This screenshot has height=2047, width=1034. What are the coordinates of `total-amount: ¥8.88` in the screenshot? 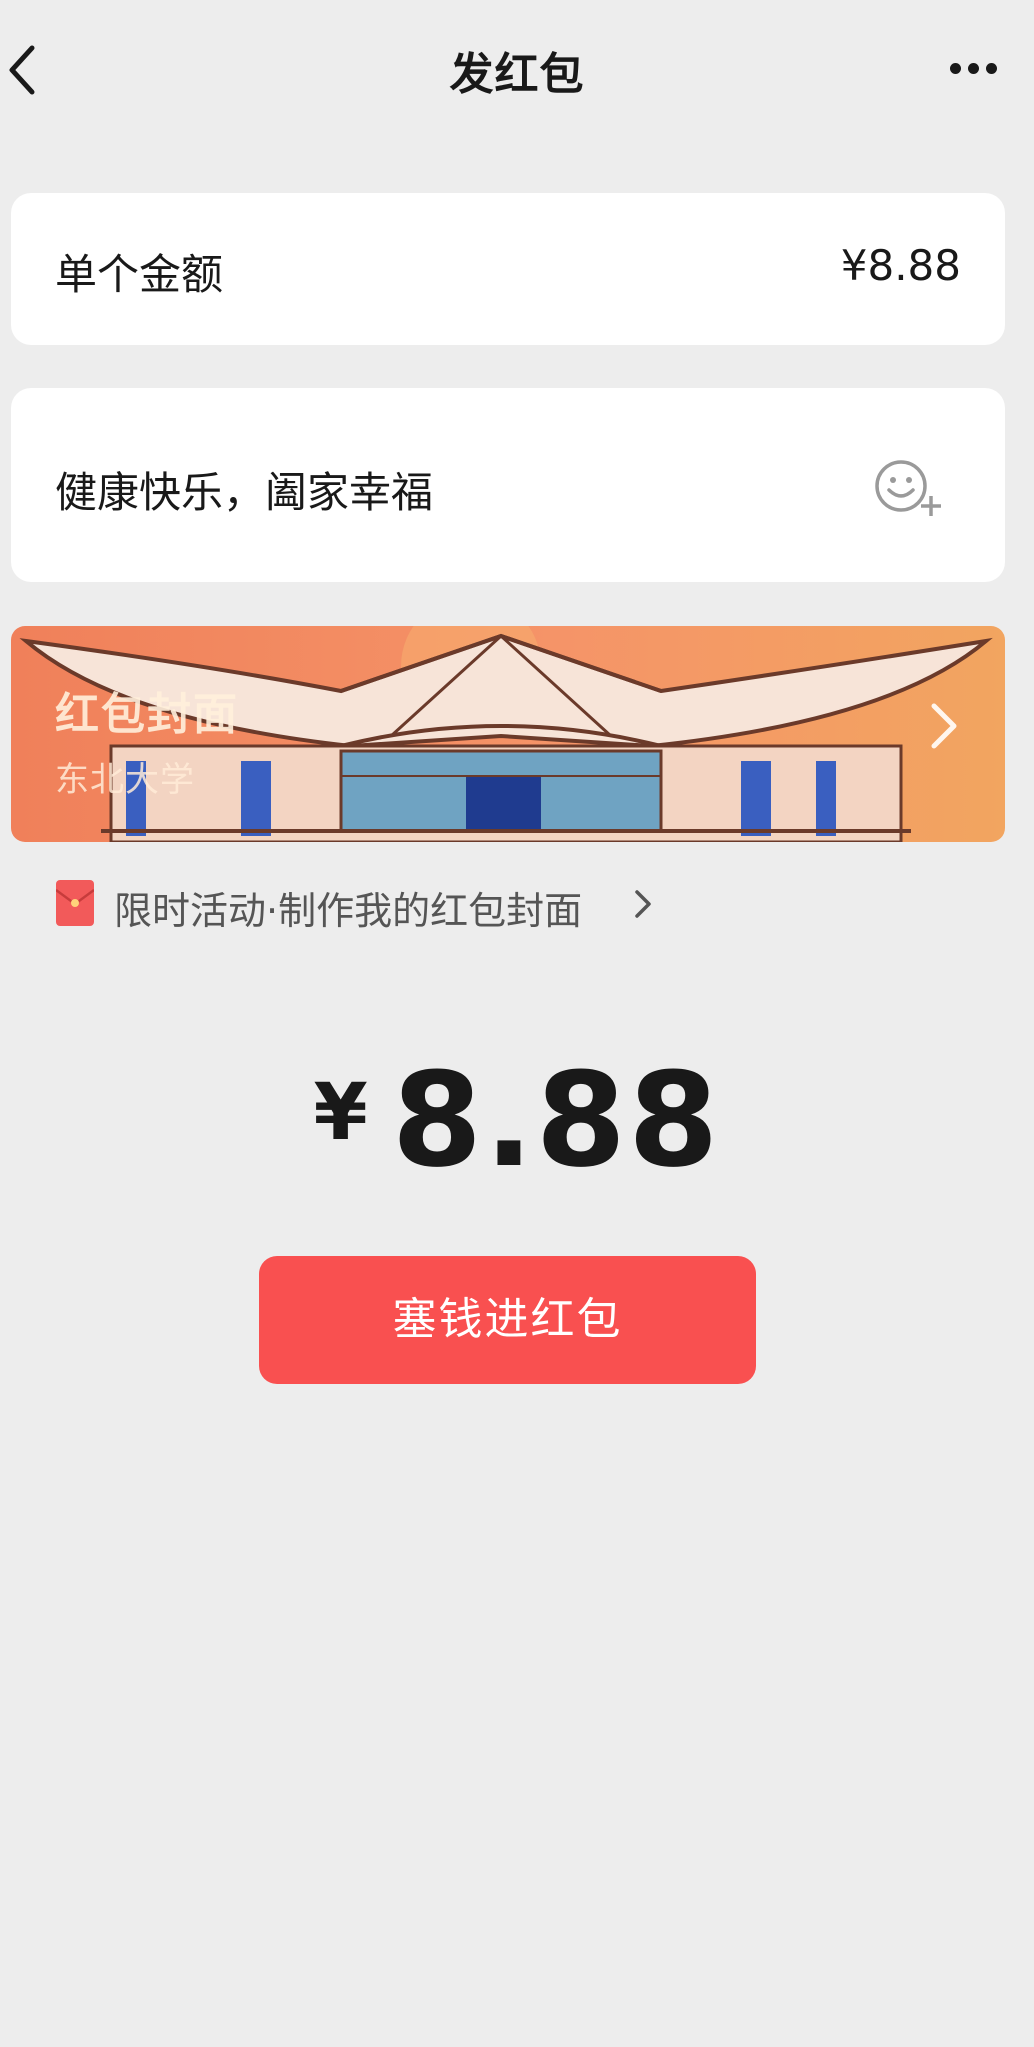 It's located at (517, 1120).